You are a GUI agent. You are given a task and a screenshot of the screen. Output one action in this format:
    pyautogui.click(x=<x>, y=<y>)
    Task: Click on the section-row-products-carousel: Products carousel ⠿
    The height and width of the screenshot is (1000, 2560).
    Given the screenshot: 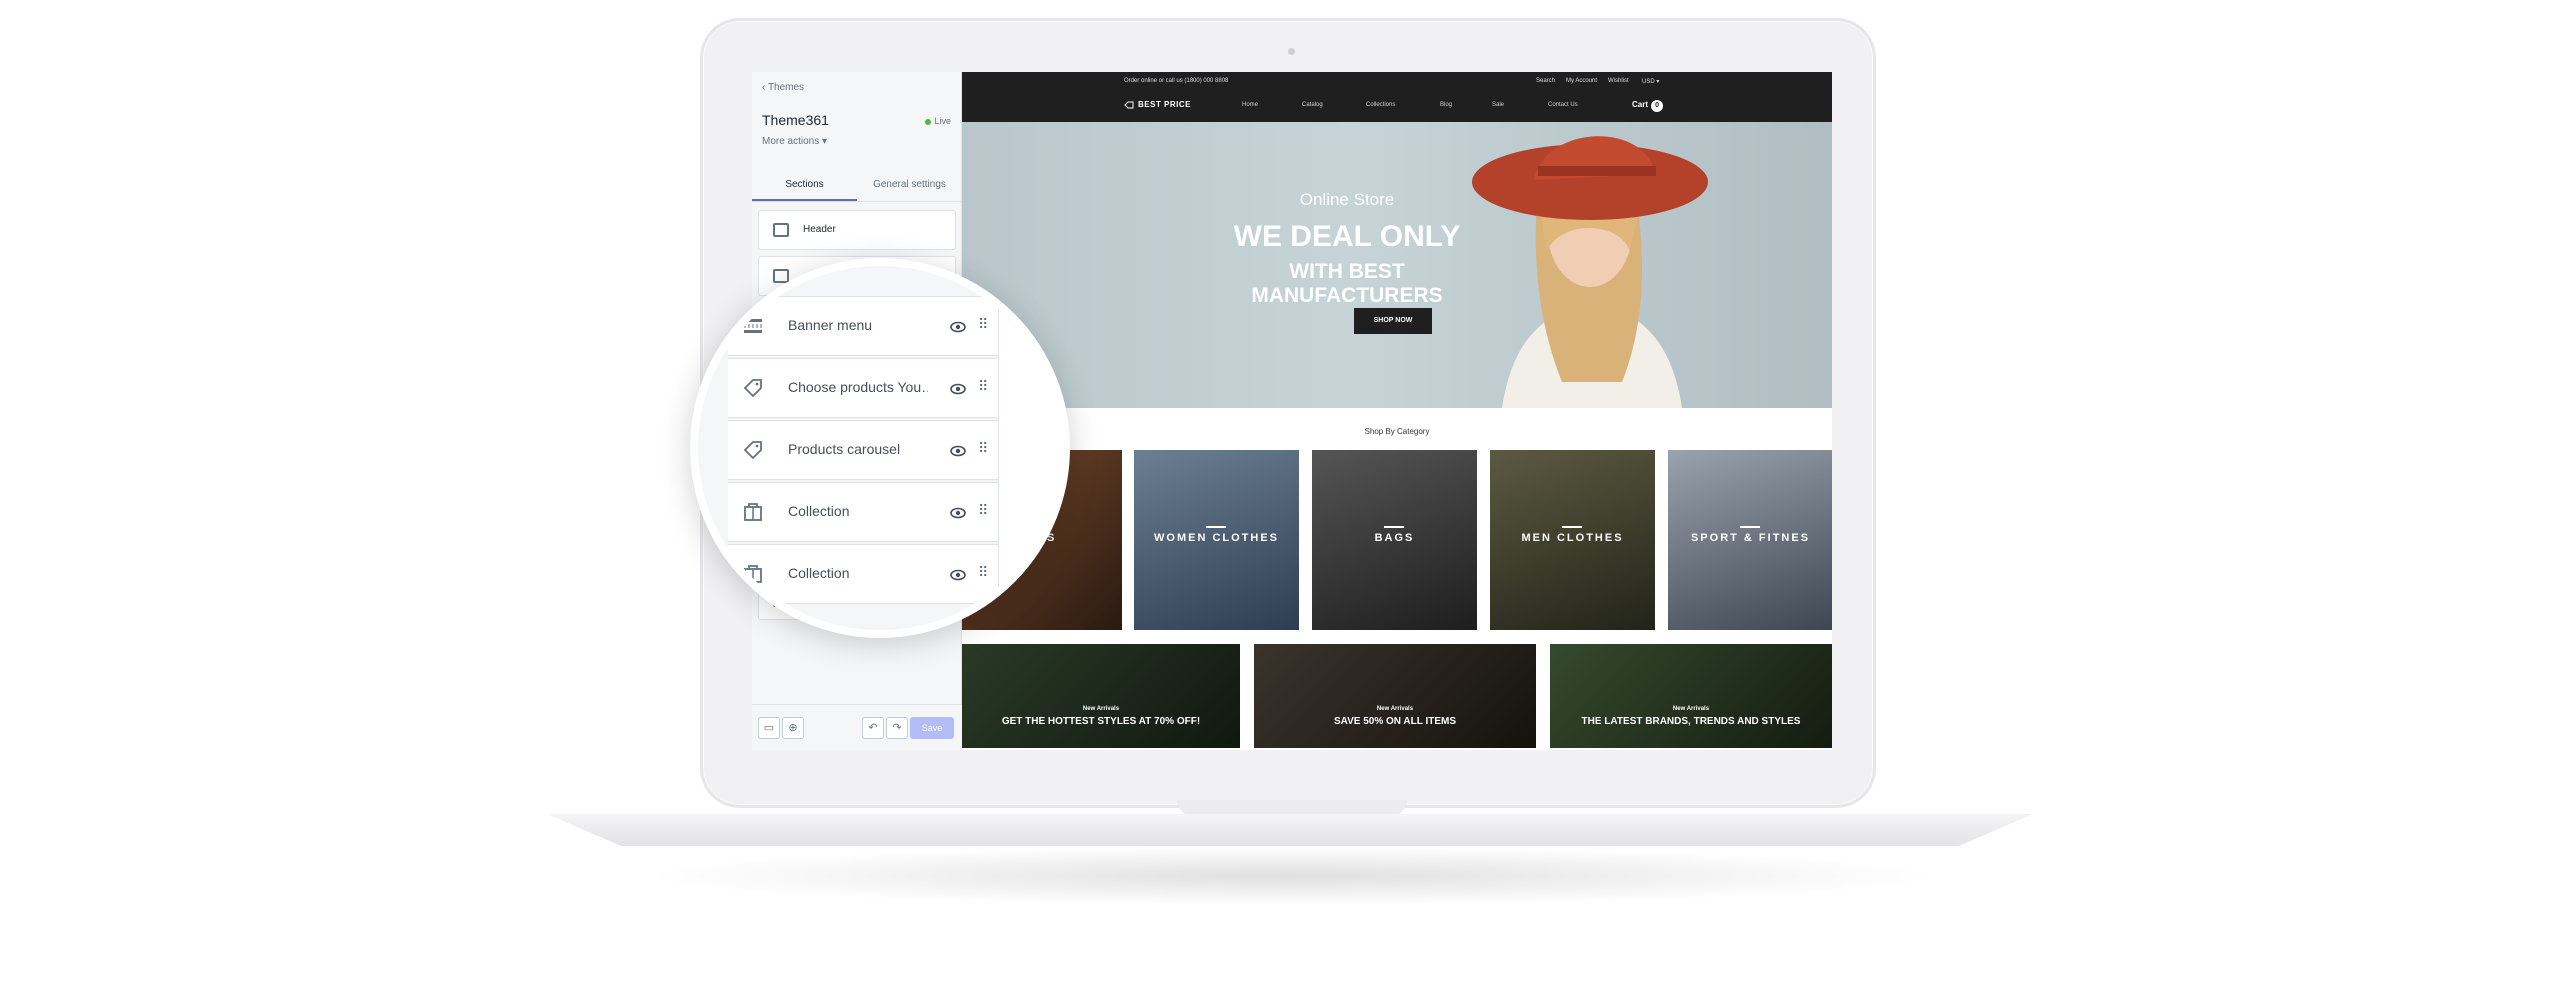 What is the action you would take?
    pyautogui.click(x=863, y=450)
    